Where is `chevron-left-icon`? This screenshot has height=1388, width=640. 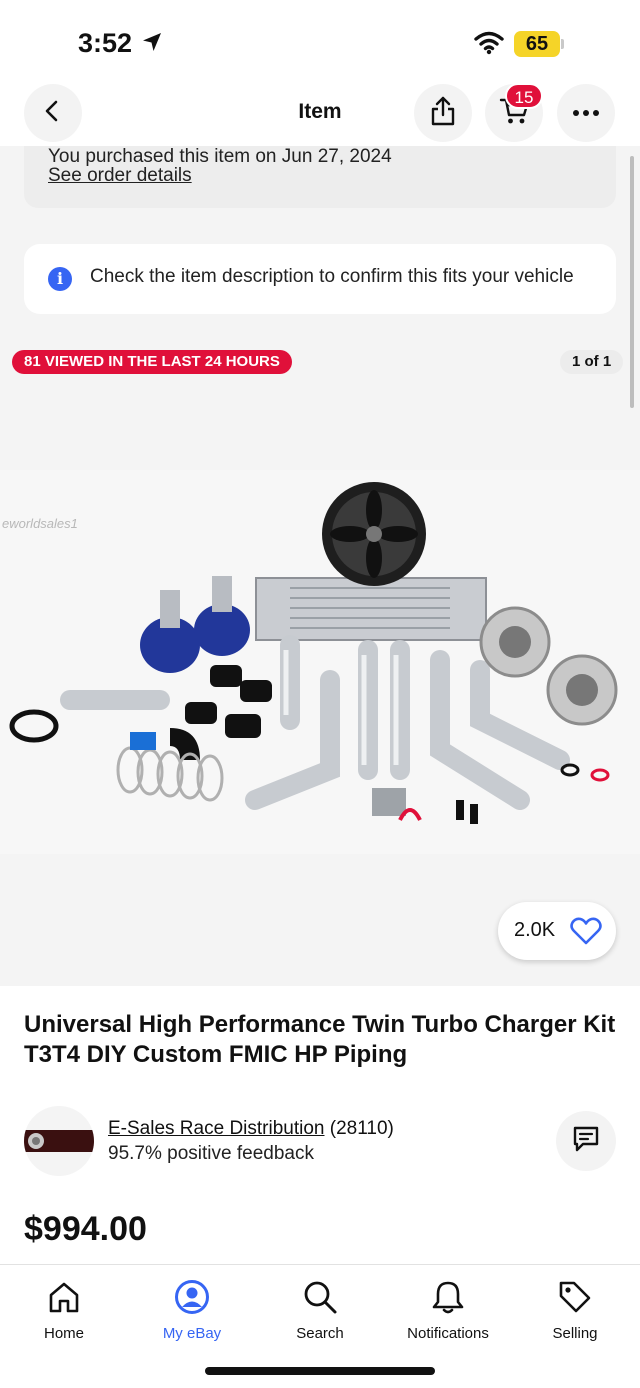 chevron-left-icon is located at coordinates (53, 113).